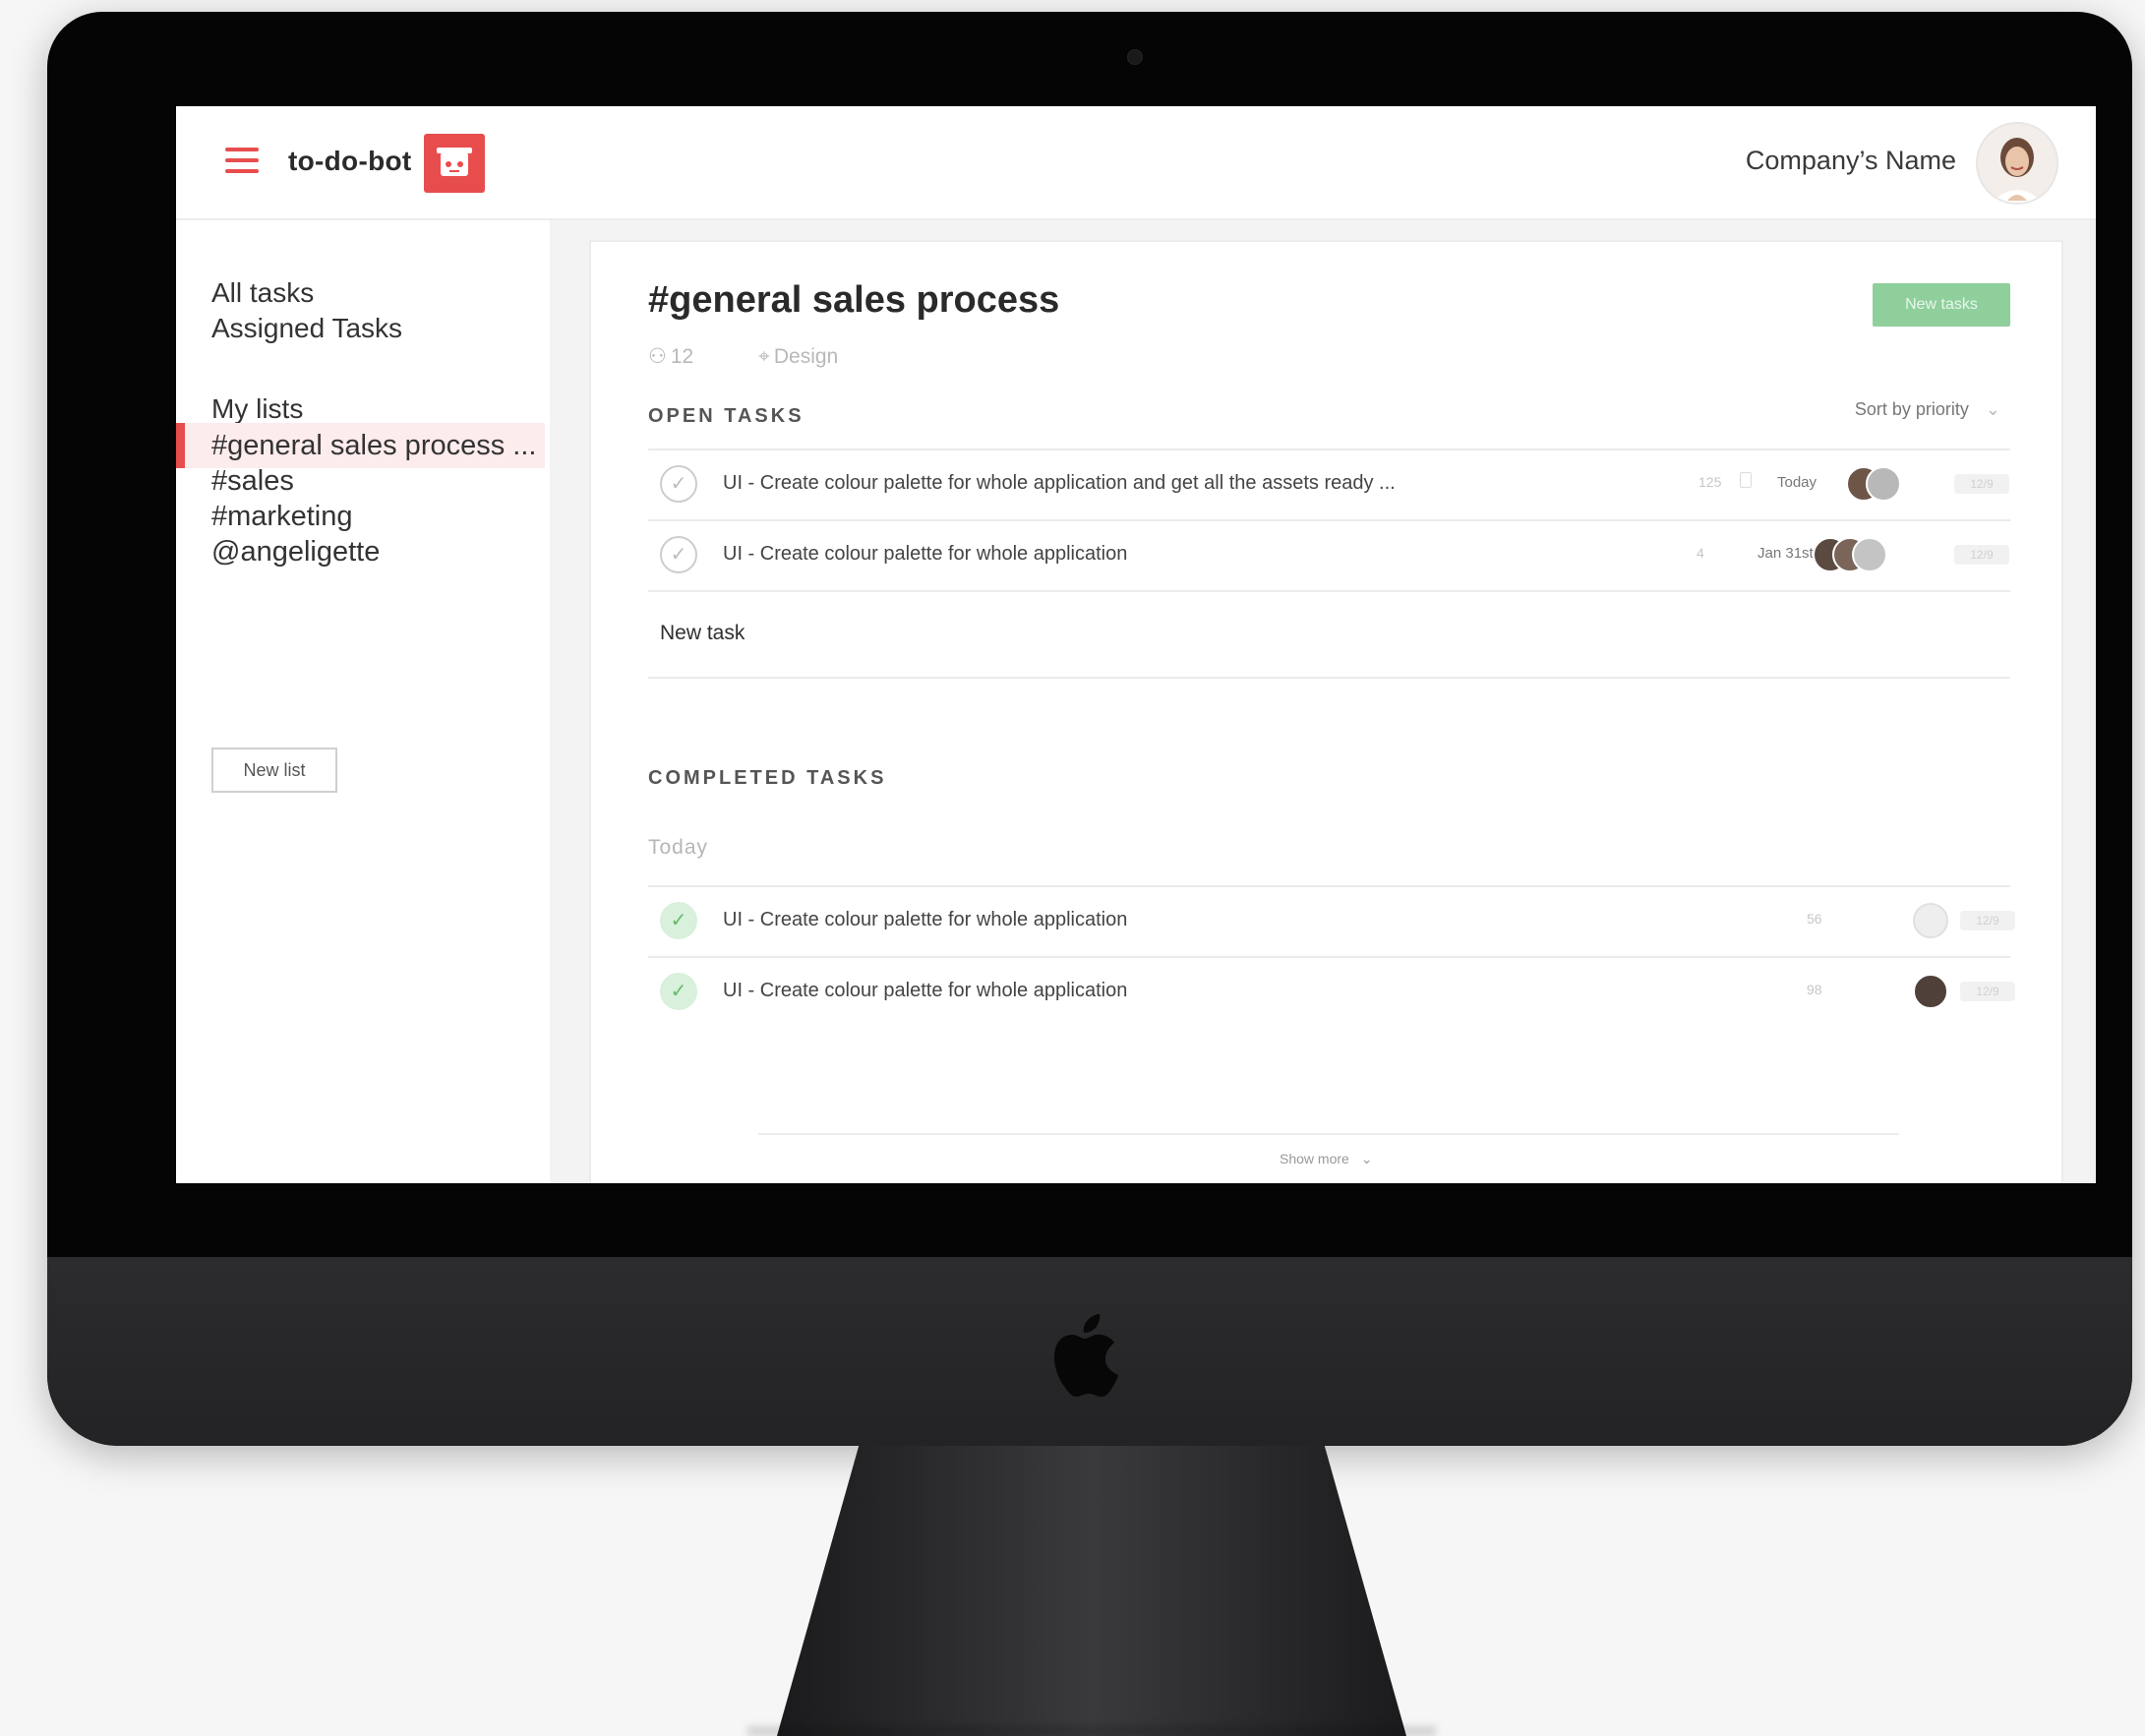 The image size is (2145, 1736). Describe the element at coordinates (726, 416) in the screenshot. I see `open-tasks-heading: OPEN TASKS` at that location.